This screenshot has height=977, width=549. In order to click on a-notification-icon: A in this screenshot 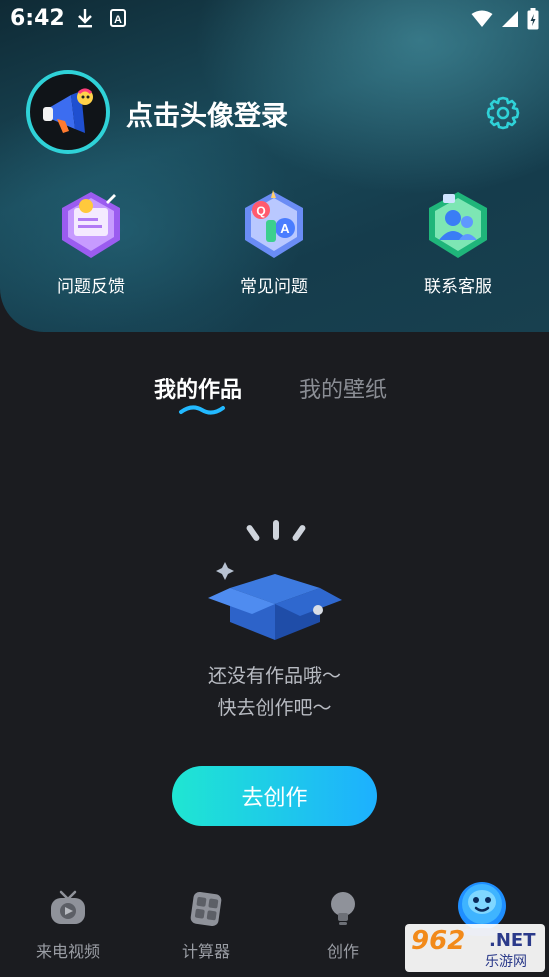, I will do `click(118, 18)`.